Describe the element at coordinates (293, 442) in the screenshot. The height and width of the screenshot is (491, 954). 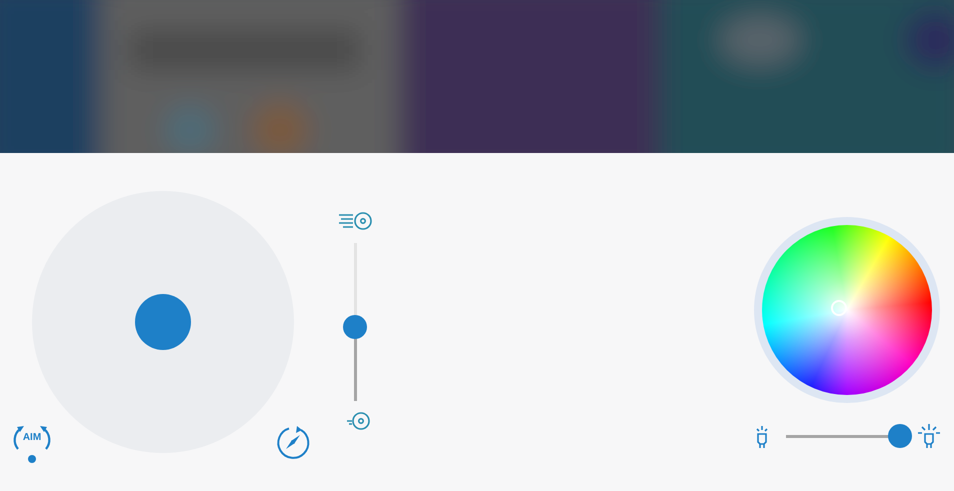
I see `compass-icon` at that location.